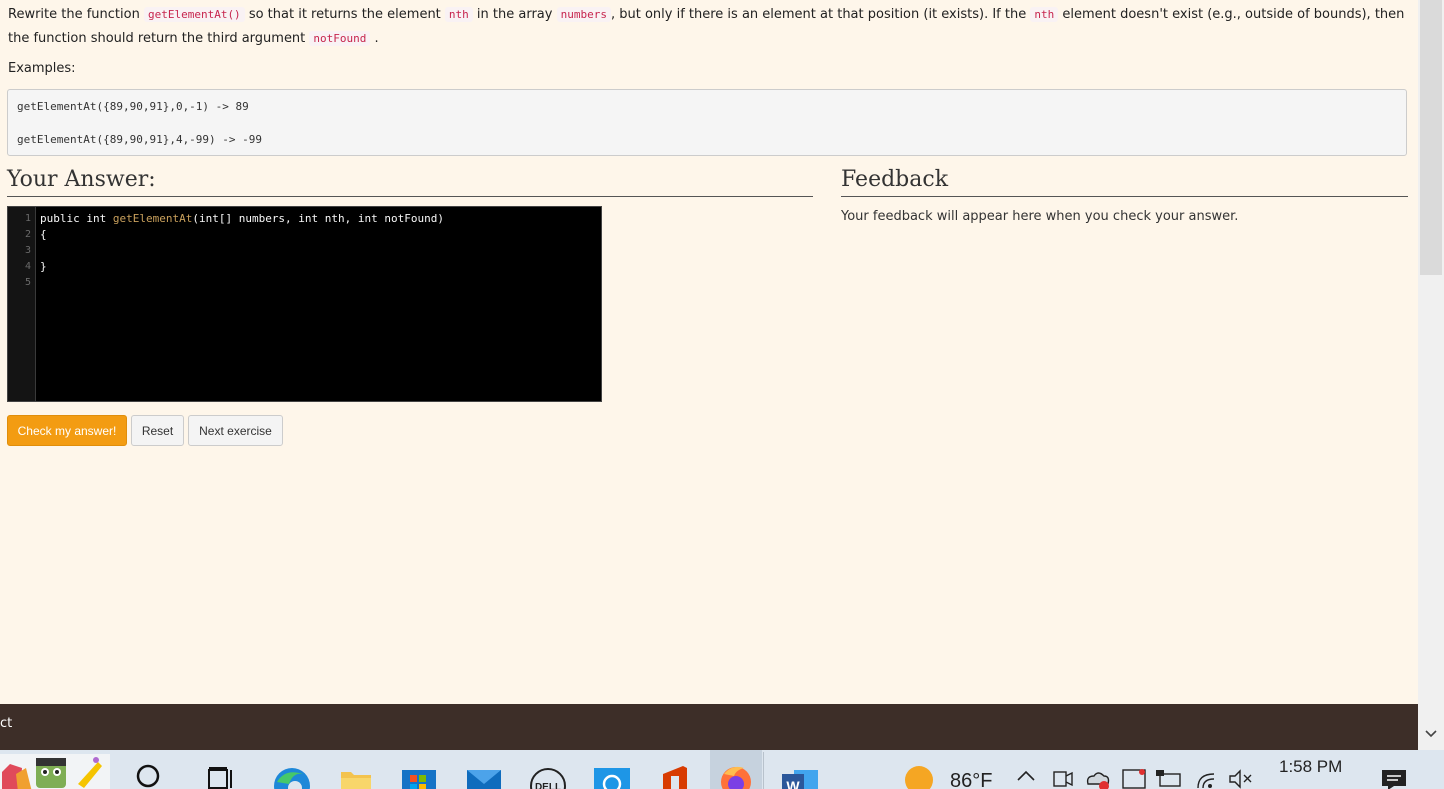 The image size is (1444, 789). What do you see at coordinates (27, 234) in the screenshot?
I see `line-number: 2` at bounding box center [27, 234].